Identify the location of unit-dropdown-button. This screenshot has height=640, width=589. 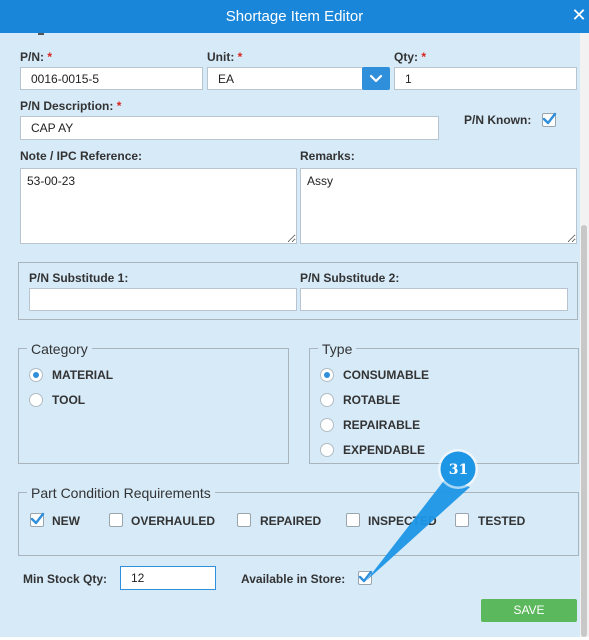
(376, 78).